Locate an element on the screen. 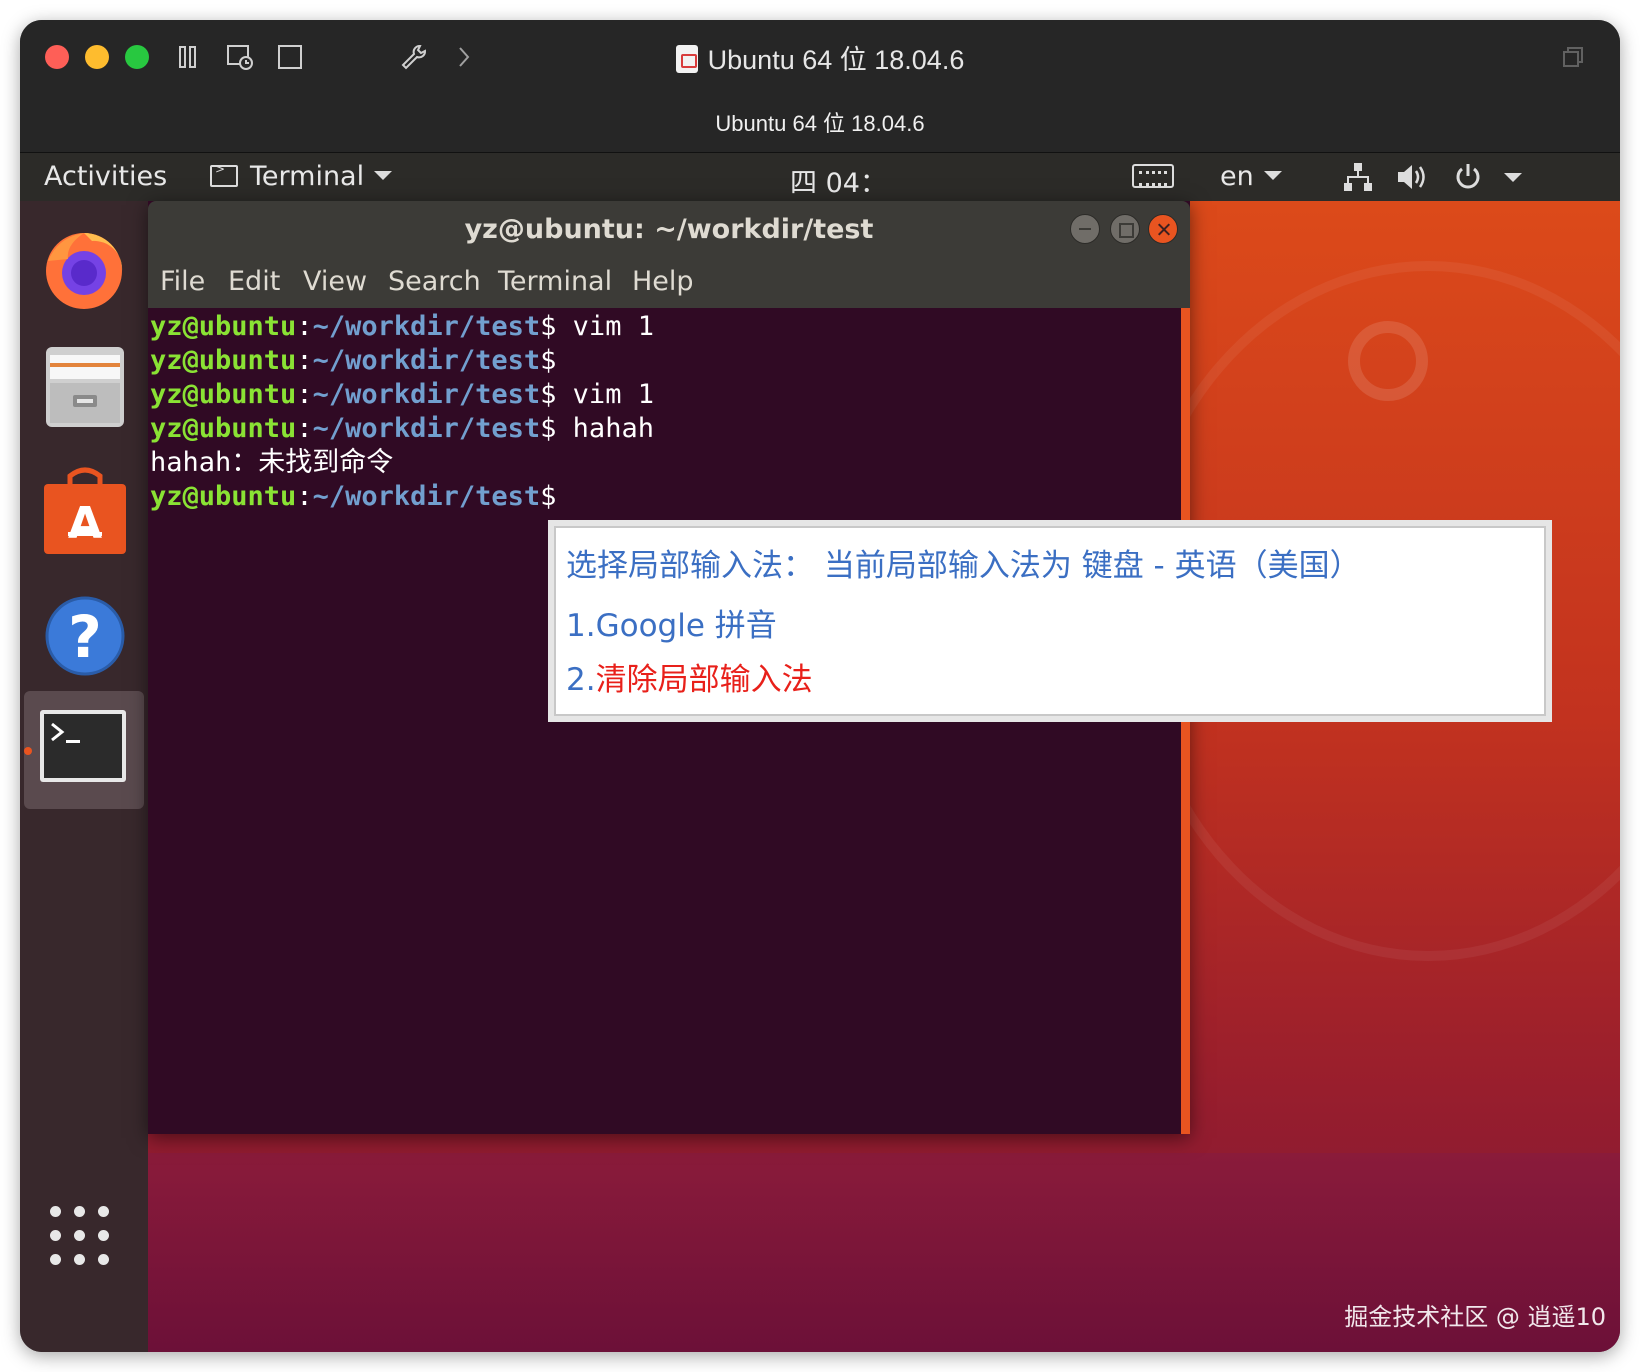 Image resolution: width=1640 pixels, height=1372 pixels. vm-titlebar: Ubuntu 64 位 18.04.6 Ubuntu 64 位 18.04.6 is located at coordinates (820, 86).